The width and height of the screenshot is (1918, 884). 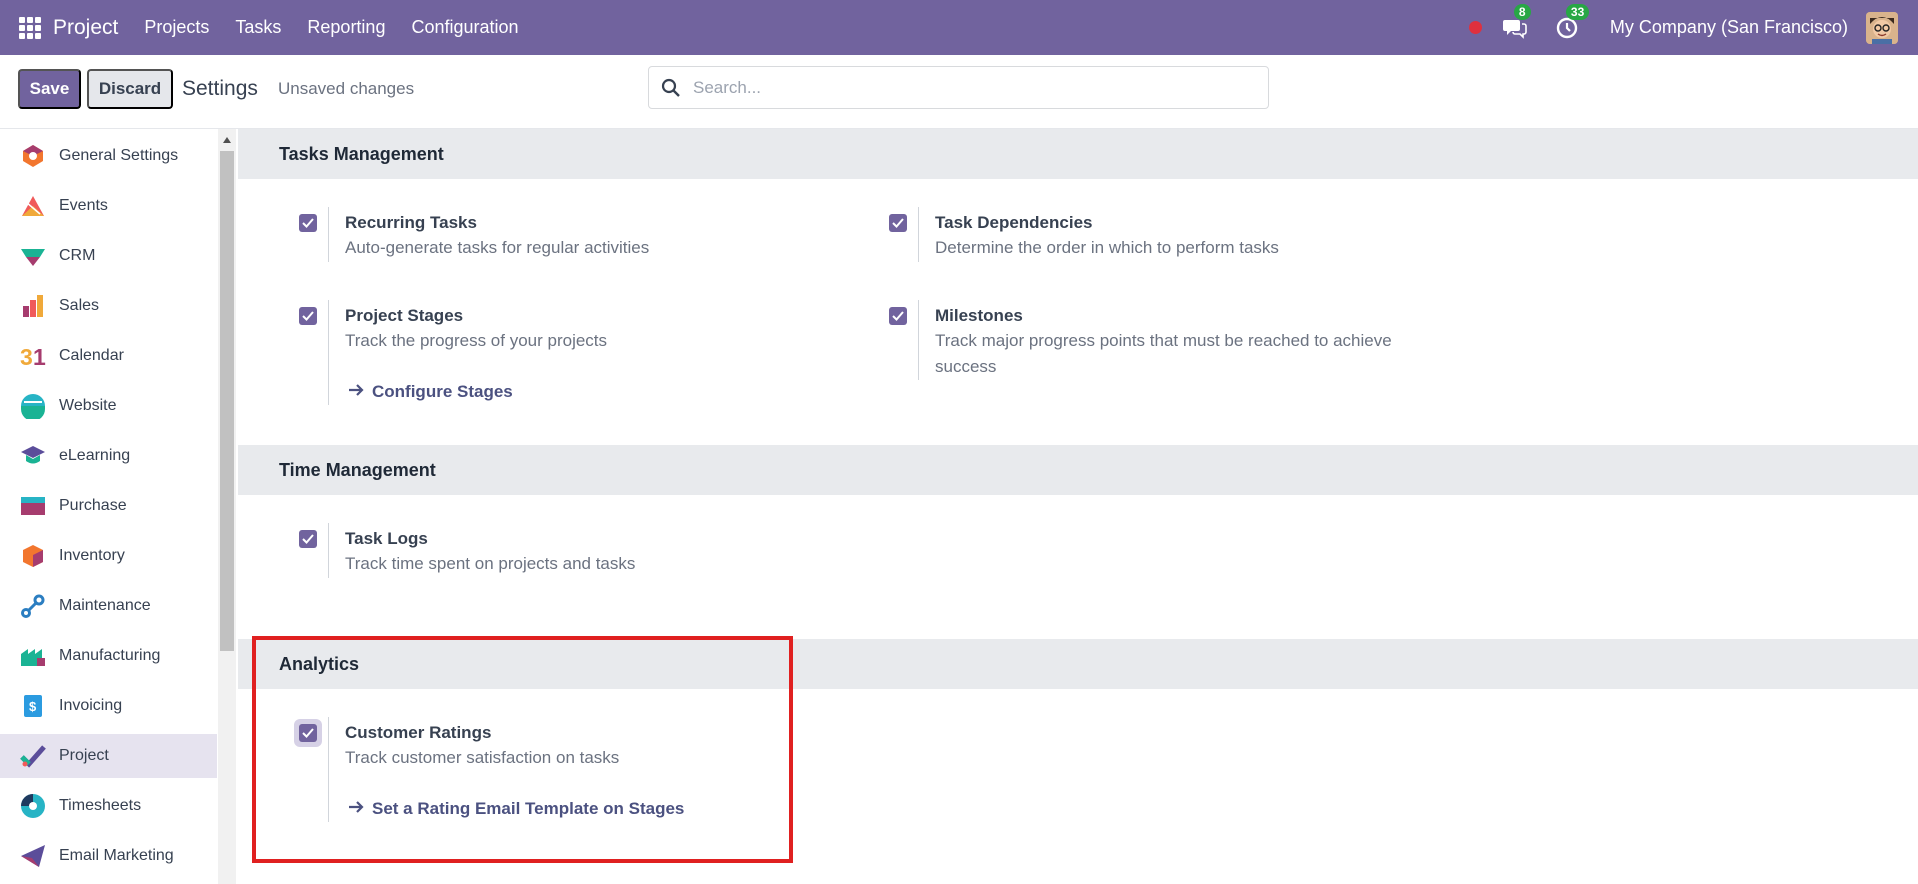 I want to click on website-icon, so click(x=33, y=406).